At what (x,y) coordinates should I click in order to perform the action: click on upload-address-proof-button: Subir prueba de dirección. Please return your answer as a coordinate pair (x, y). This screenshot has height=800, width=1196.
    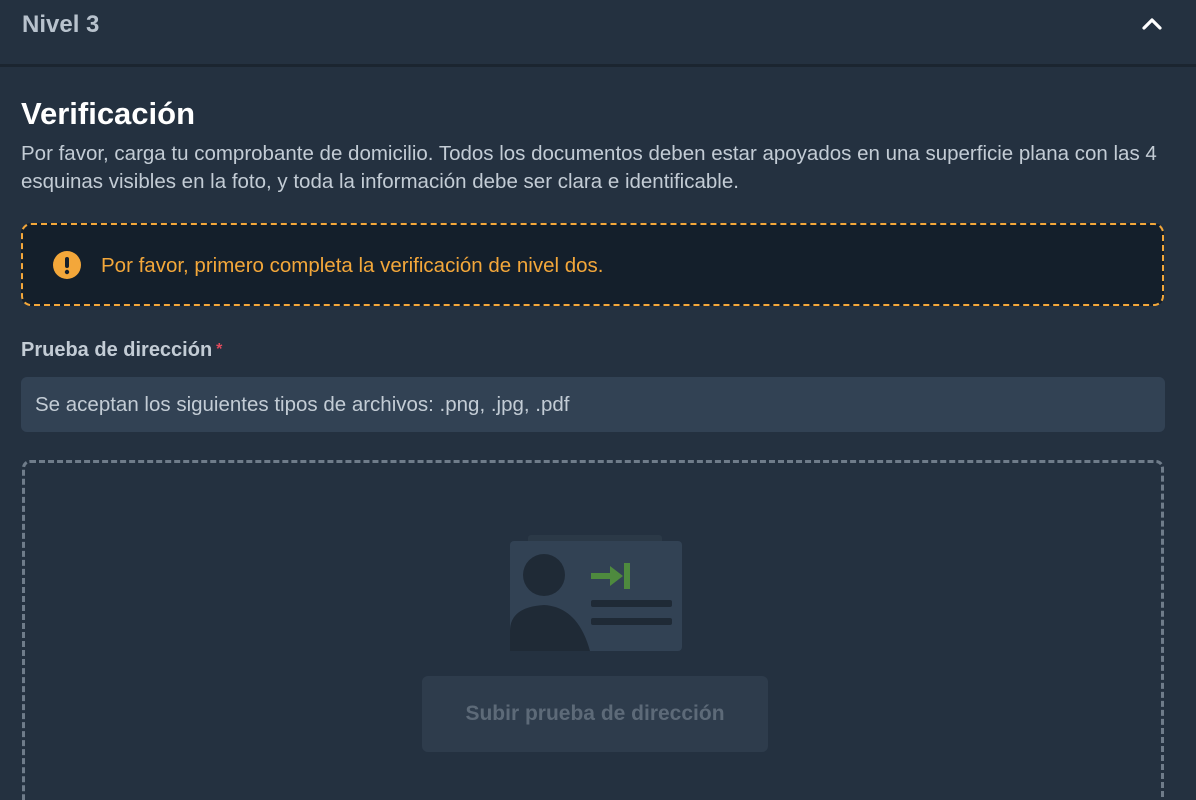
    Looking at the image, I should click on (595, 714).